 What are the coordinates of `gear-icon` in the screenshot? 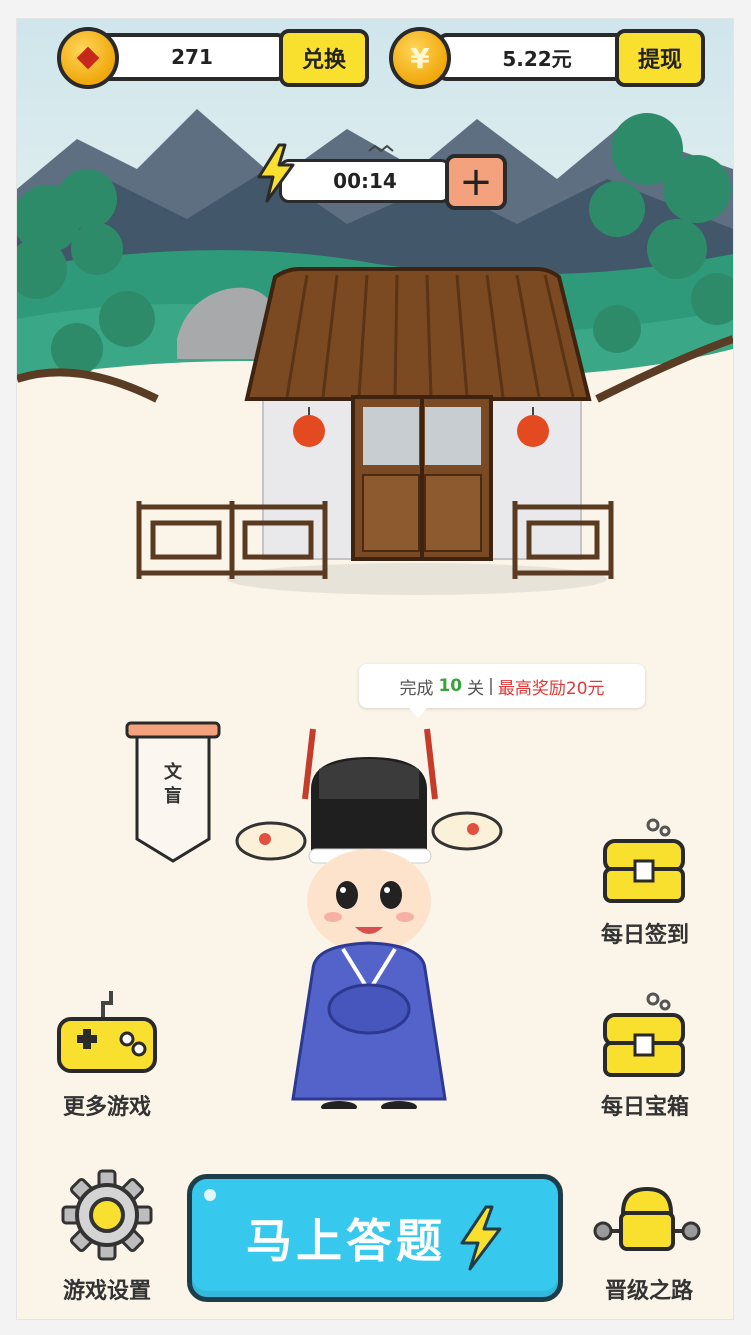 It's located at (107, 1215).